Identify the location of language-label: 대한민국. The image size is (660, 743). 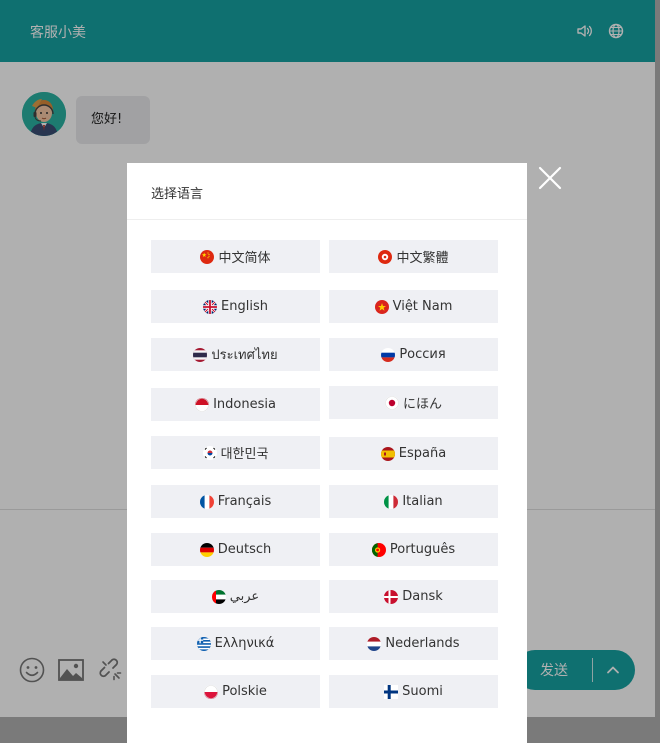
(244, 454).